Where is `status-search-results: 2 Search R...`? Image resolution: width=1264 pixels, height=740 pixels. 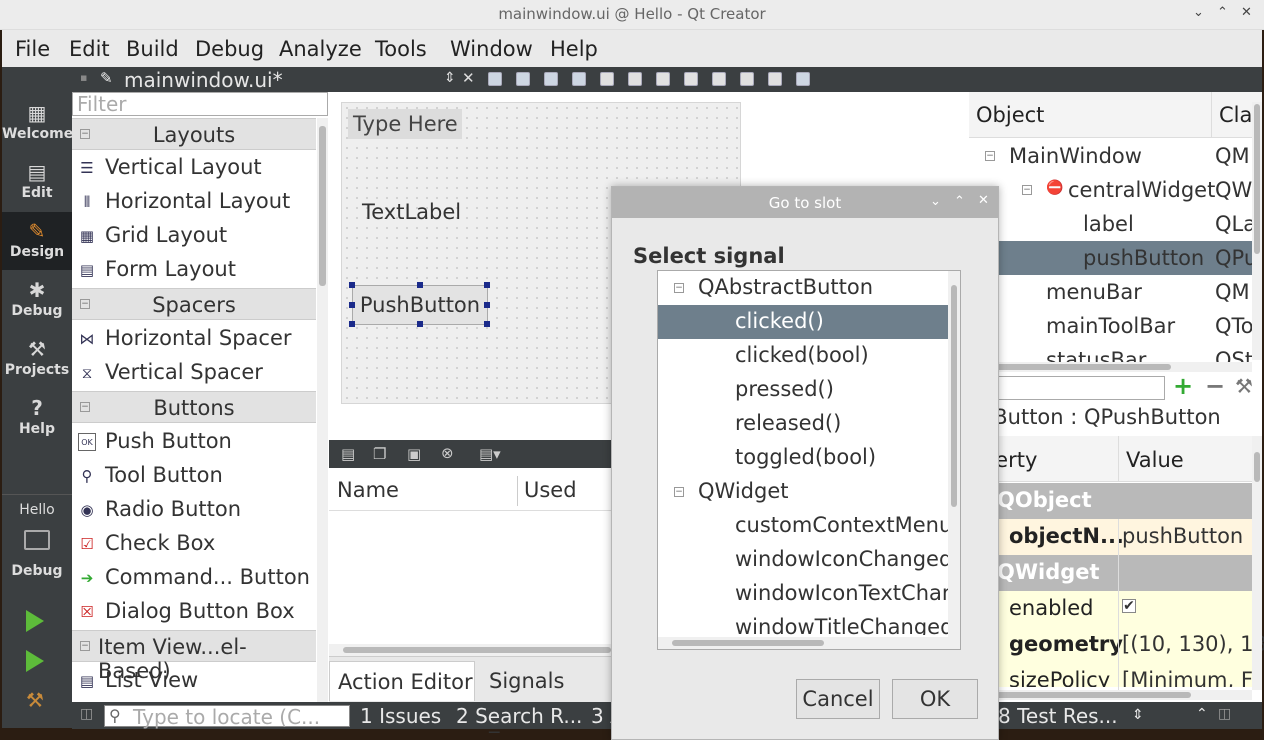
status-search-results: 2 Search R... is located at coordinates (519, 716).